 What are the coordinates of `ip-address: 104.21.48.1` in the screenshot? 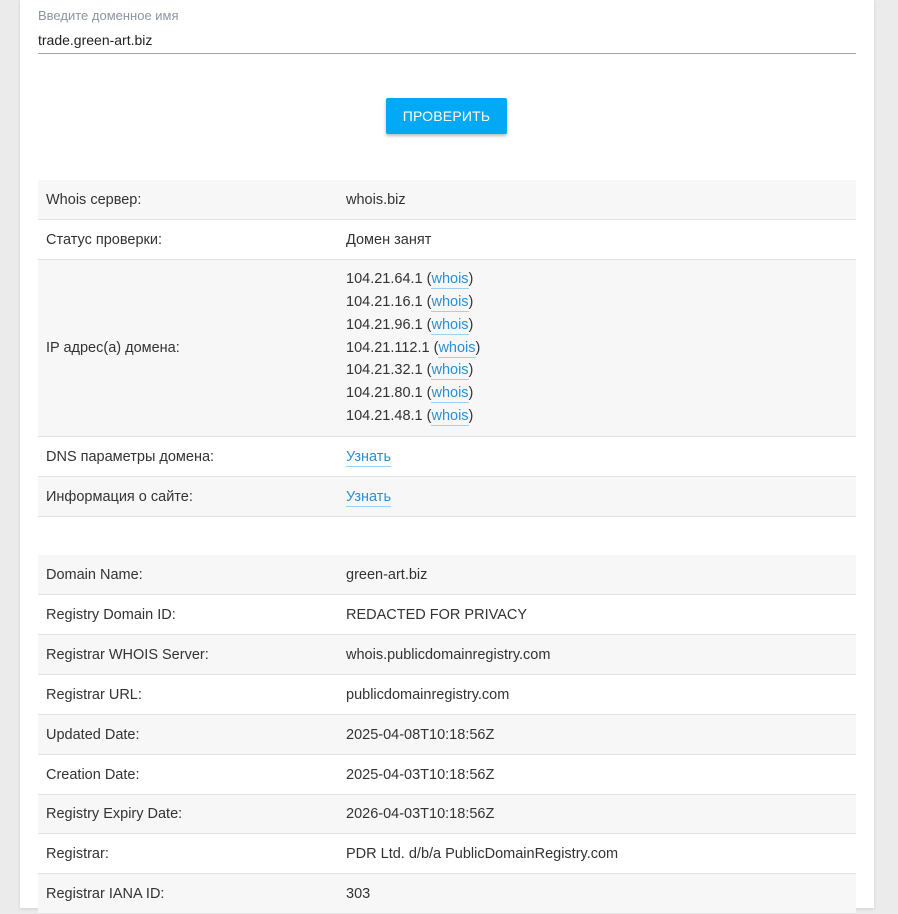 It's located at (384, 415).